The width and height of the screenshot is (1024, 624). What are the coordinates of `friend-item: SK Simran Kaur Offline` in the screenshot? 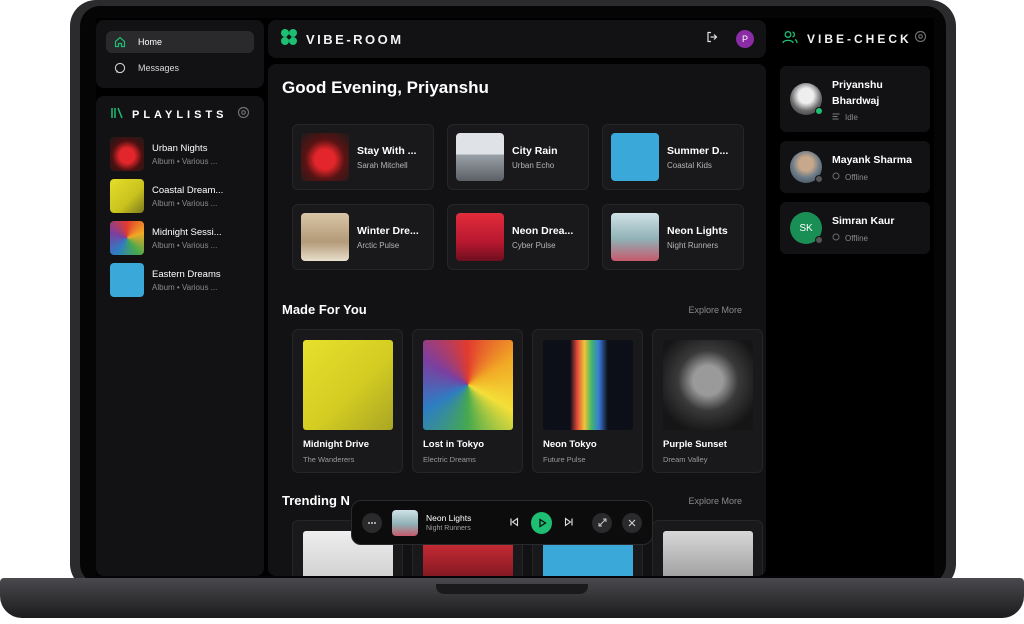 It's located at (855, 228).